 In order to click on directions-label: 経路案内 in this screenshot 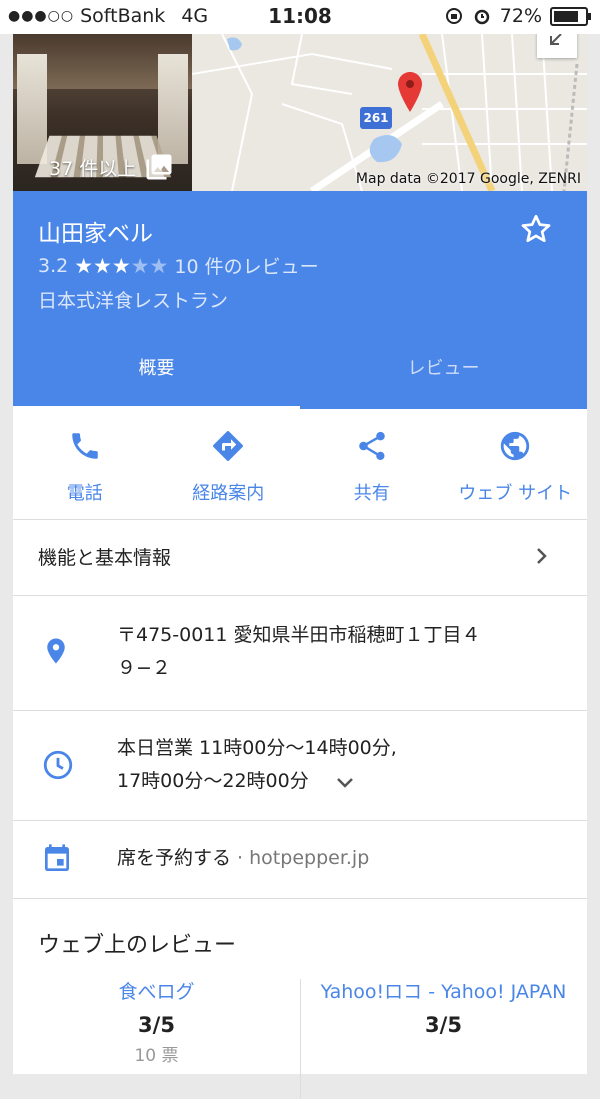, I will do `click(228, 493)`.